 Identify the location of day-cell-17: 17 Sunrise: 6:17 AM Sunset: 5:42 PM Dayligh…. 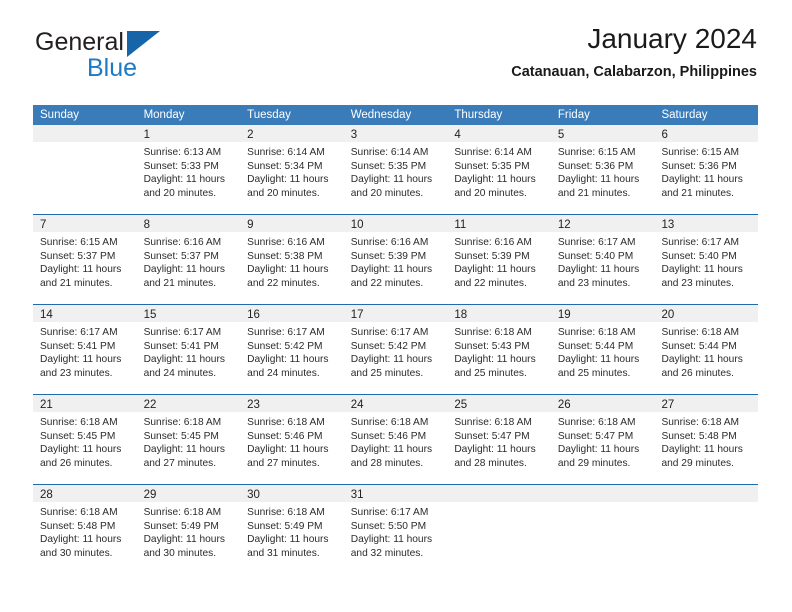
(395, 349).